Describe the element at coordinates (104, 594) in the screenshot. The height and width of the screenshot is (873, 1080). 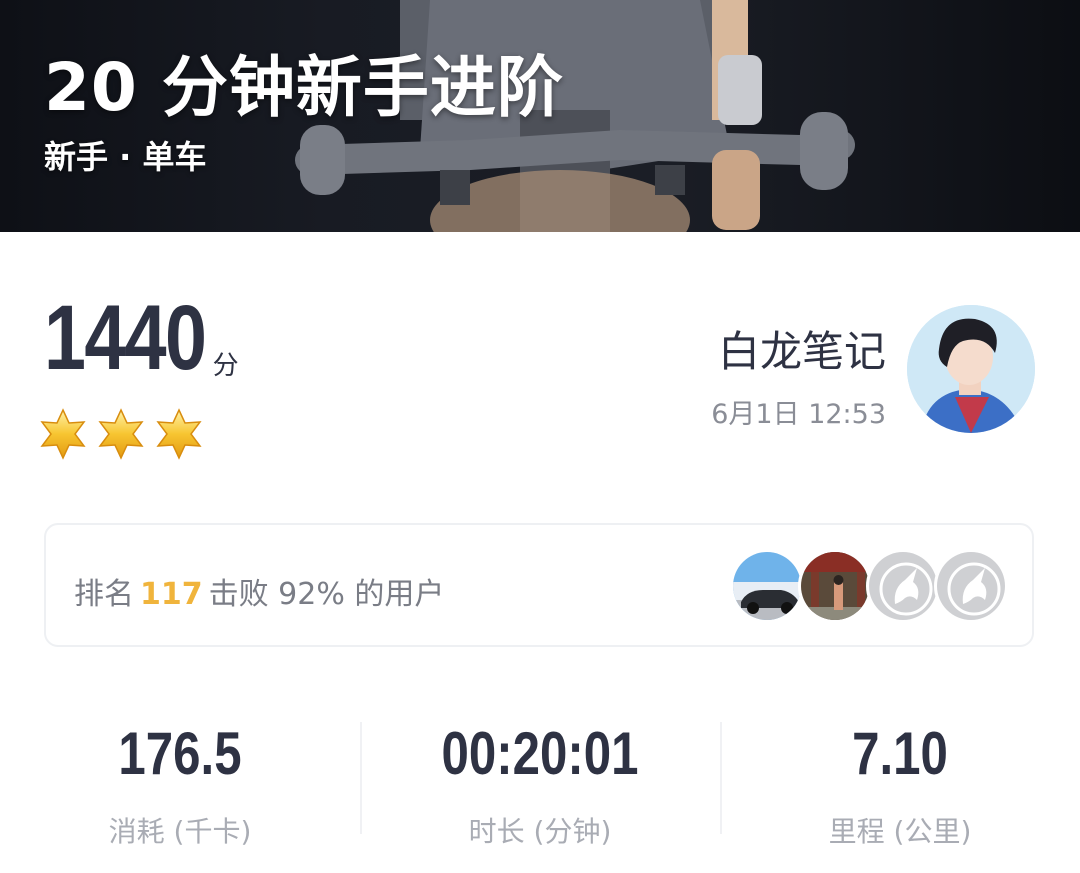
I see `ranking-prefix: 排名` at that location.